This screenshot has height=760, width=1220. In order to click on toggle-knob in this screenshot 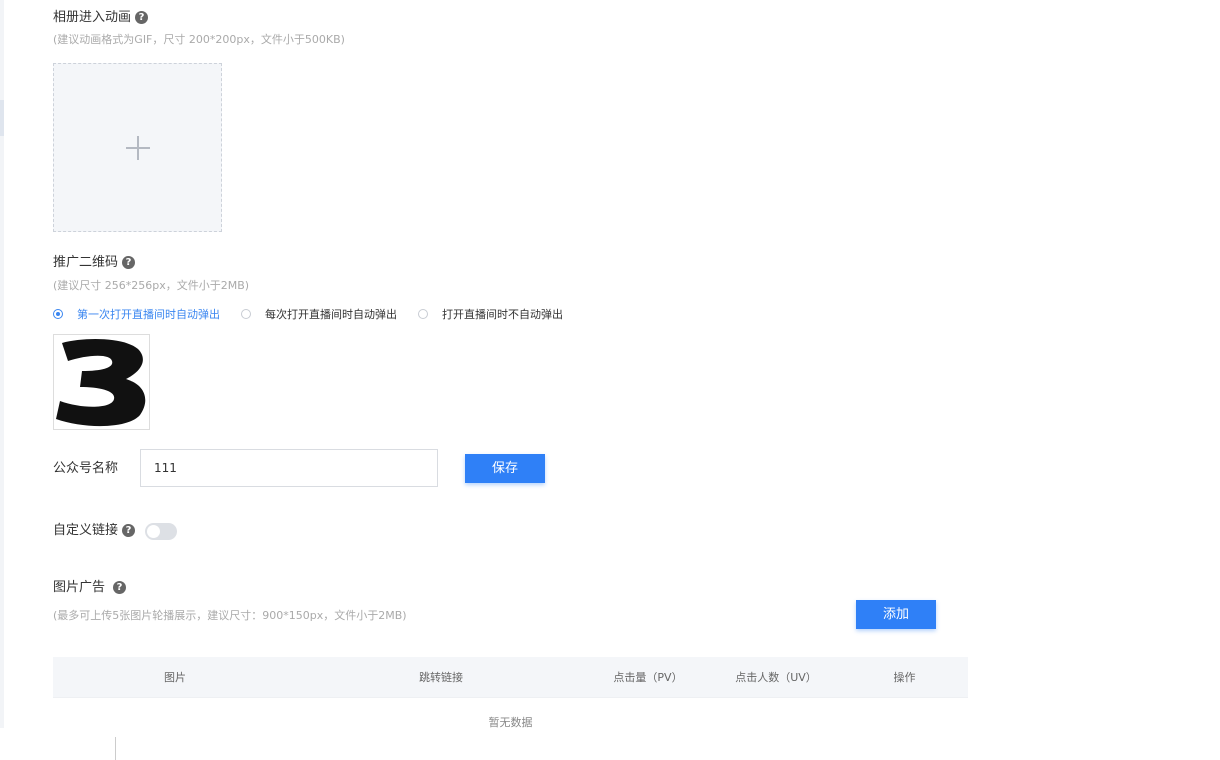, I will do `click(153, 531)`.